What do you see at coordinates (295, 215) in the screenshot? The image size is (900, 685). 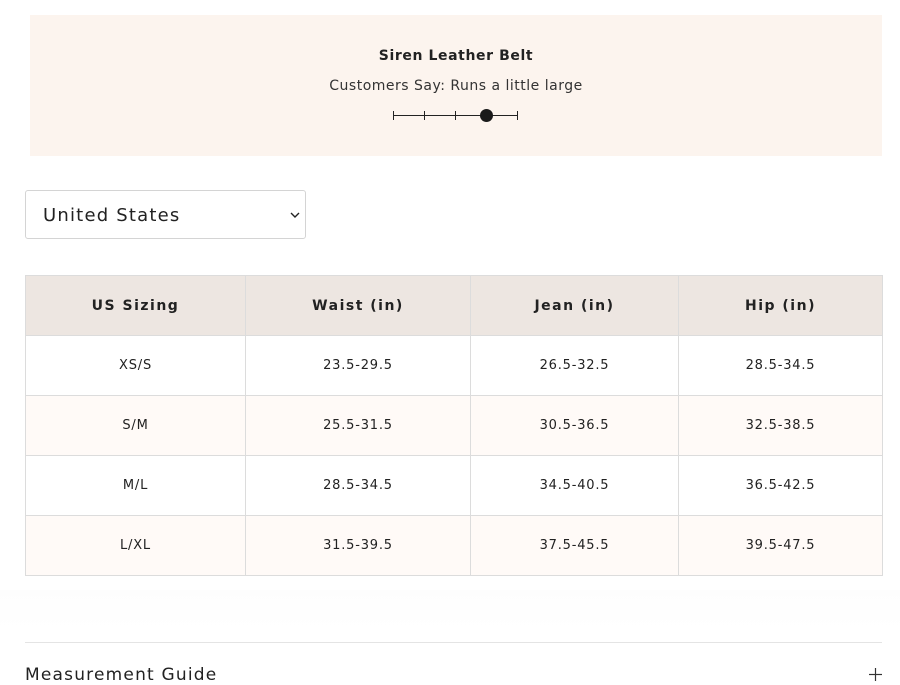 I see `chevron-down-icon` at bounding box center [295, 215].